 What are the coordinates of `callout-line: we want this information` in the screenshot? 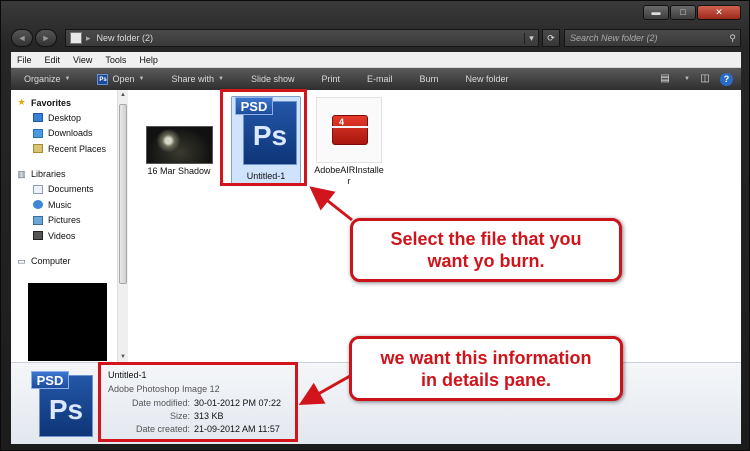 It's located at (486, 357).